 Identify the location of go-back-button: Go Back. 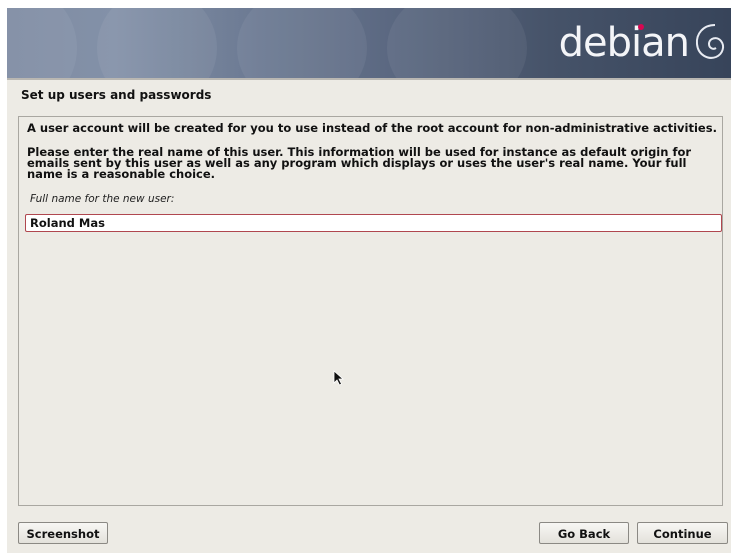
(584, 533).